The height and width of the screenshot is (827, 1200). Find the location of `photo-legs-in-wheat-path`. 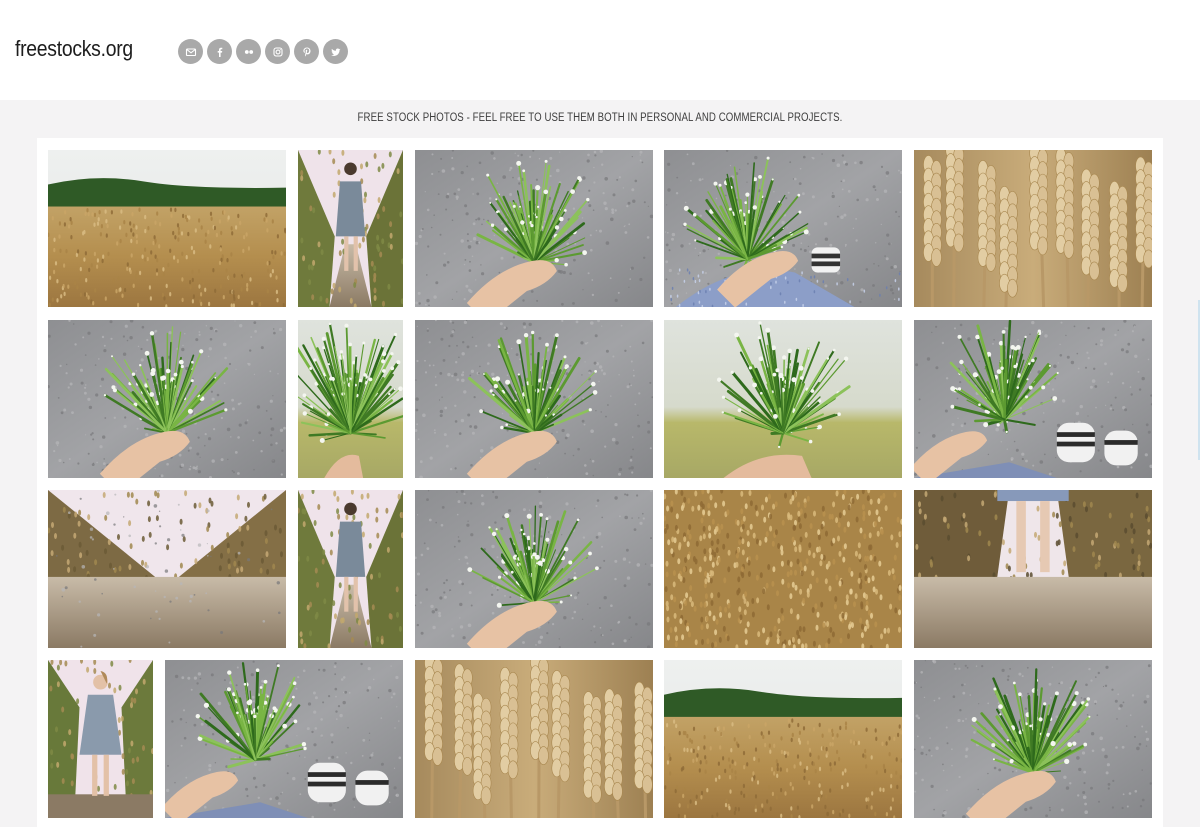

photo-legs-in-wheat-path is located at coordinates (1033, 569).